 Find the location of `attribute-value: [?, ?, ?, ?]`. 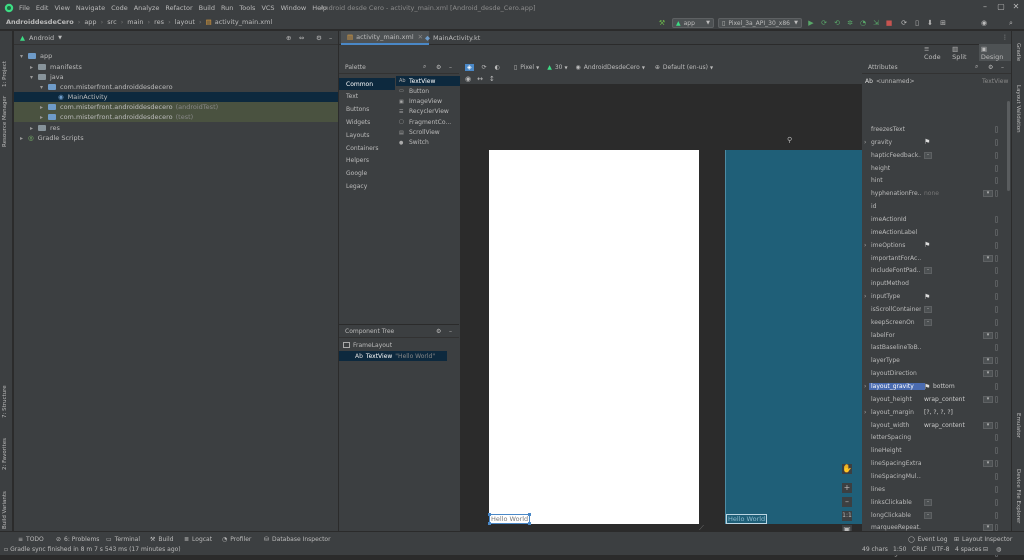

attribute-value: [?, ?, ?, ?] is located at coordinates (938, 412).